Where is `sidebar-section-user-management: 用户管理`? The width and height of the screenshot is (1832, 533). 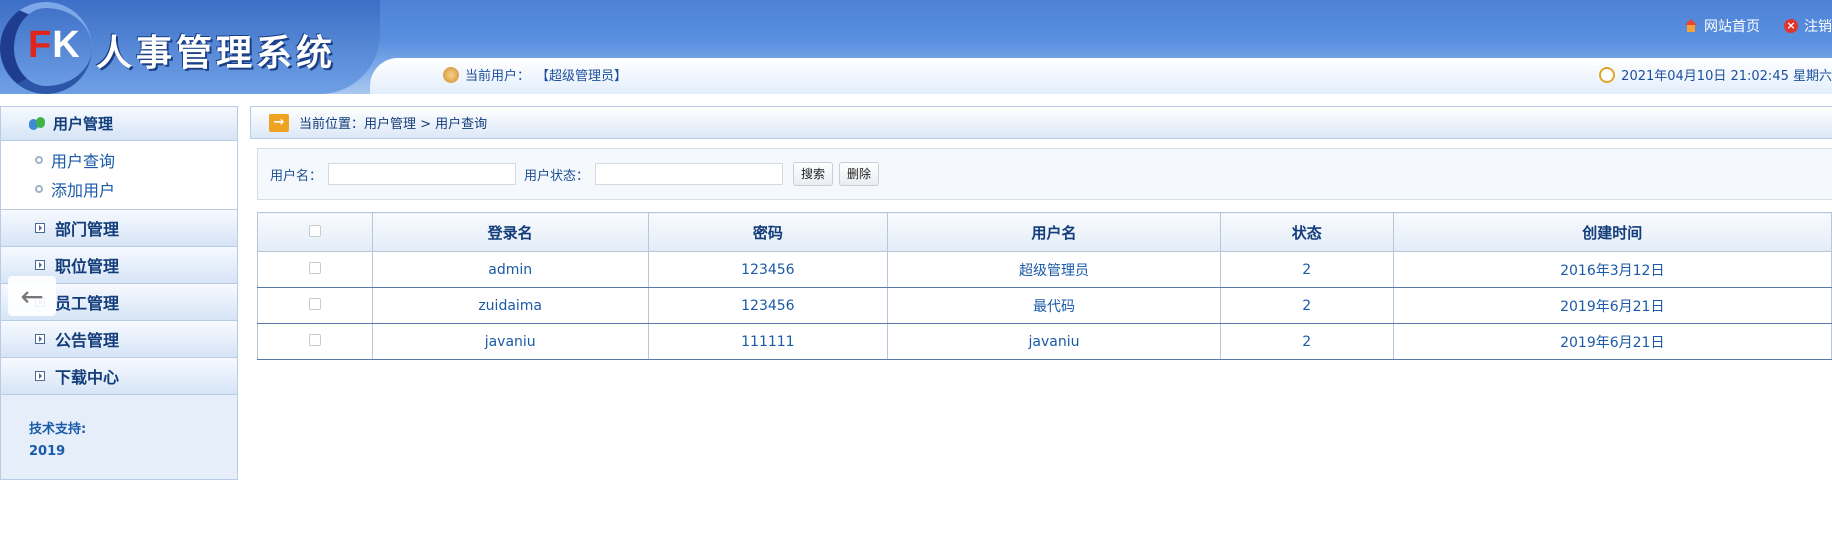
sidebar-section-user-management: 用户管理 is located at coordinates (119, 124).